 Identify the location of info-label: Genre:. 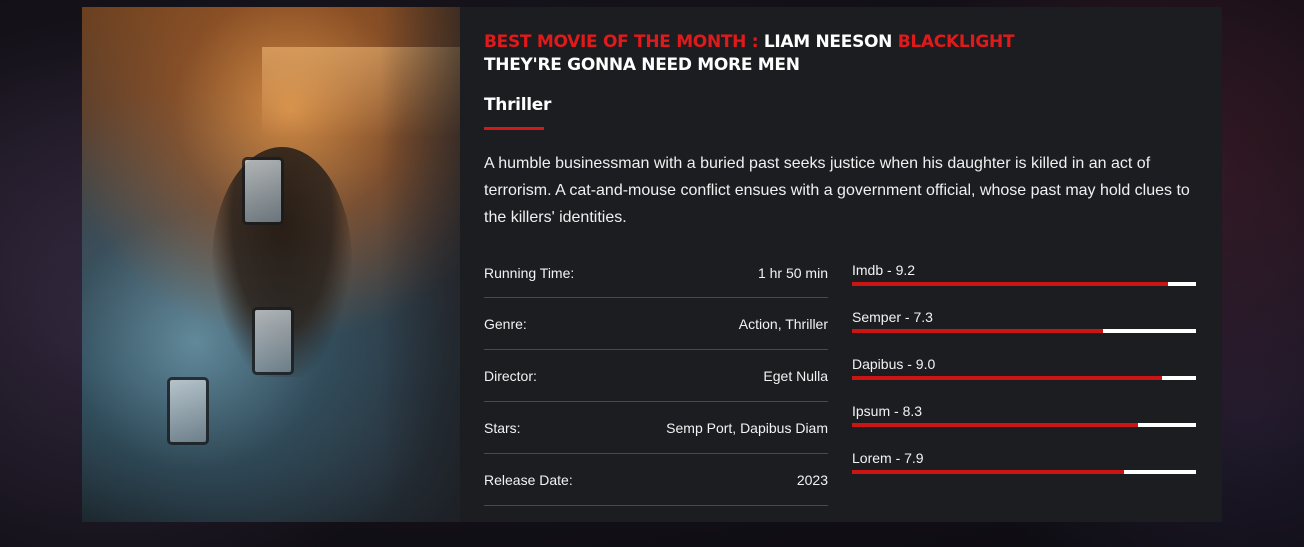
(505, 323).